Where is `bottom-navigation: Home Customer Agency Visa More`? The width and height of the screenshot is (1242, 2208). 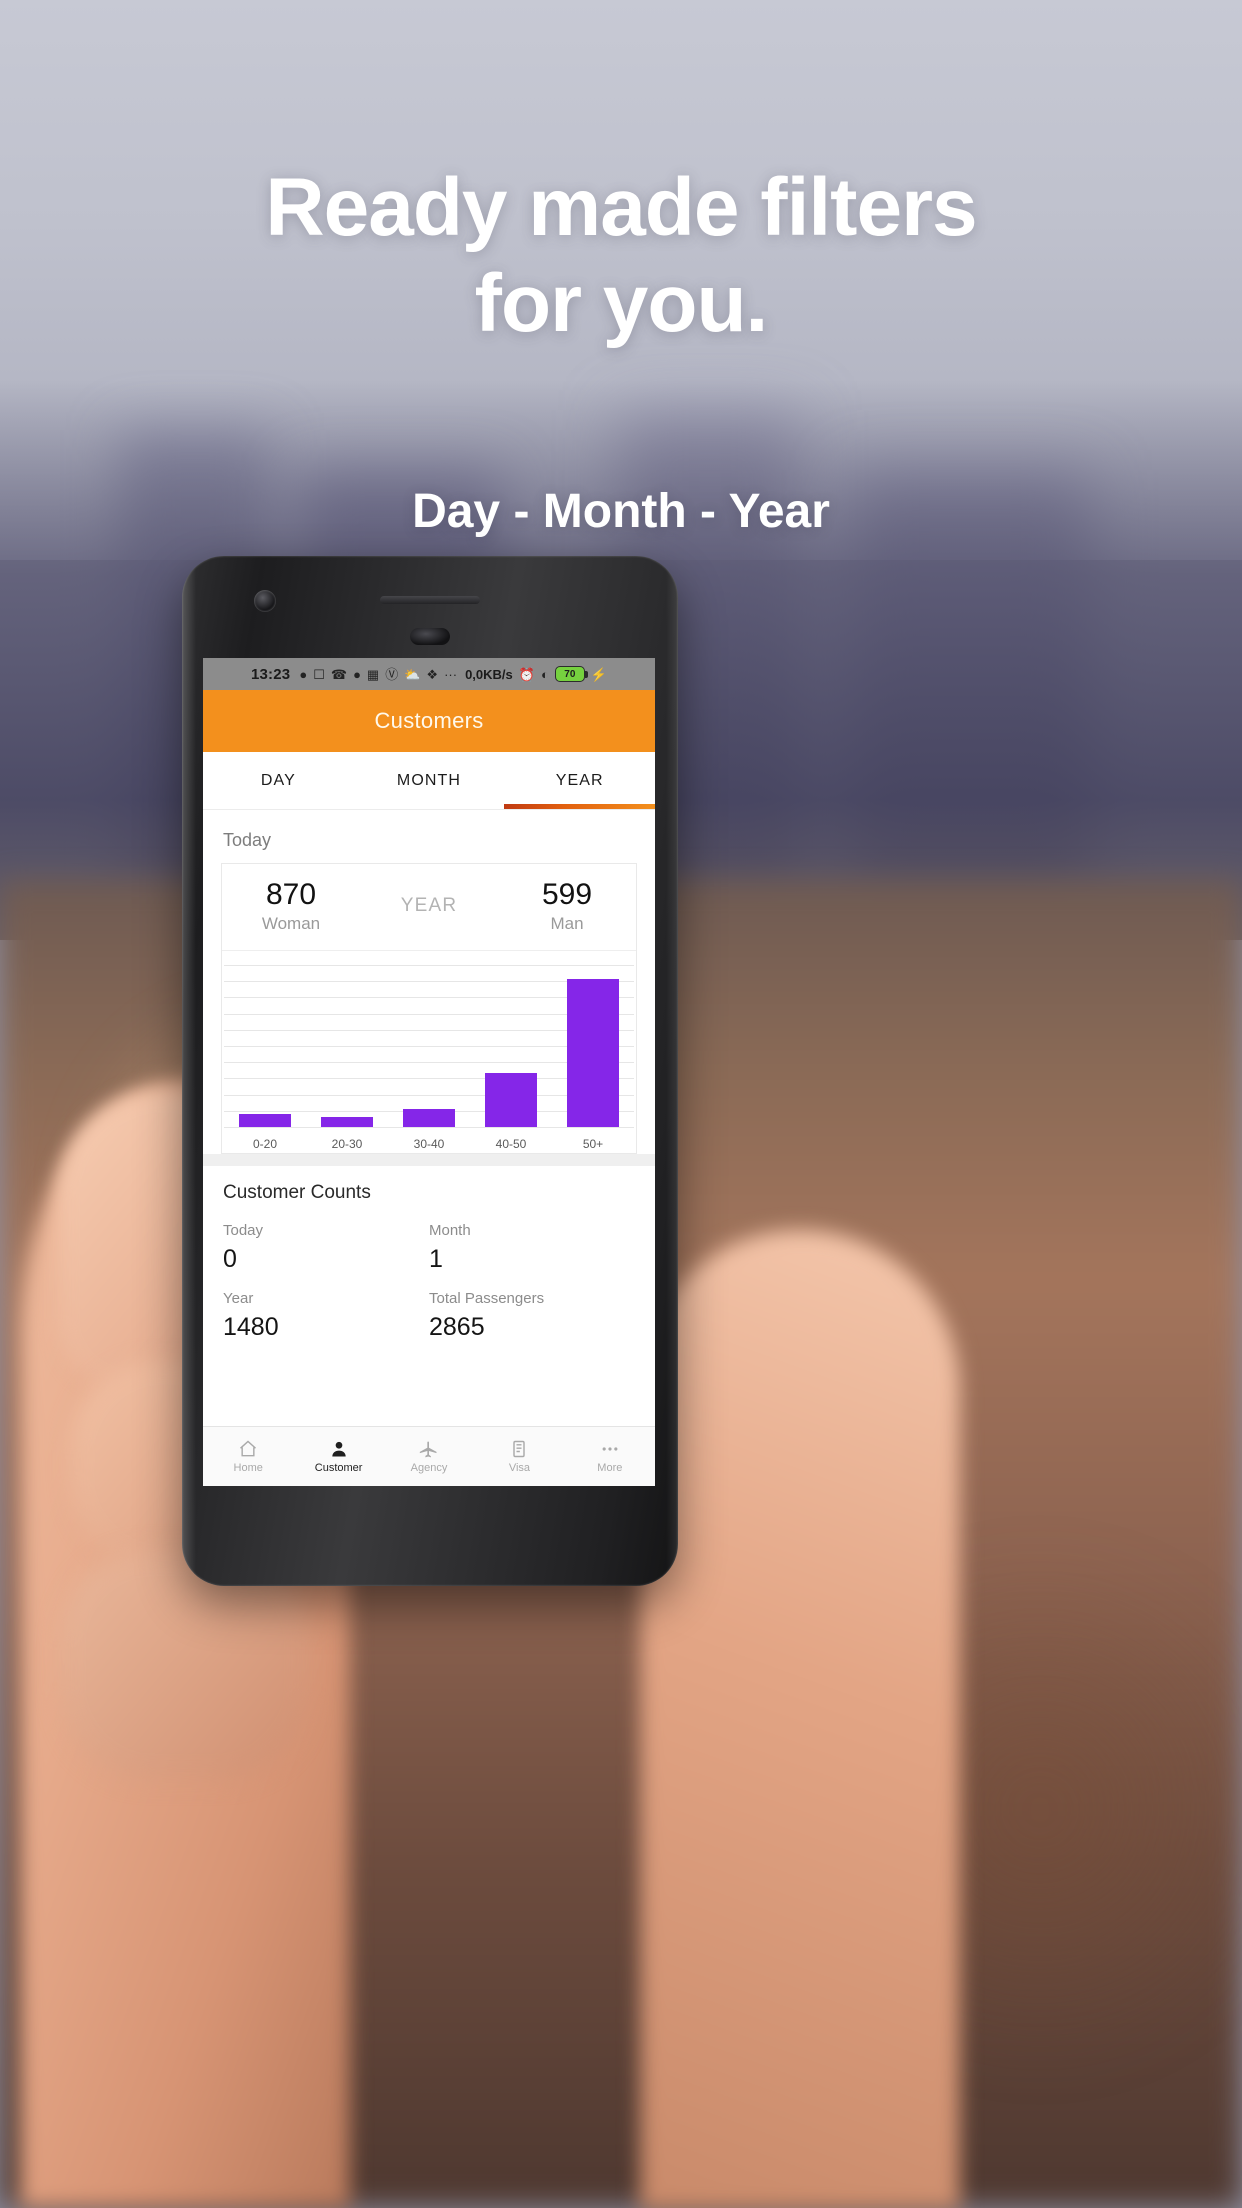
bottom-navigation: Home Customer Agency Visa More is located at coordinates (429, 1456).